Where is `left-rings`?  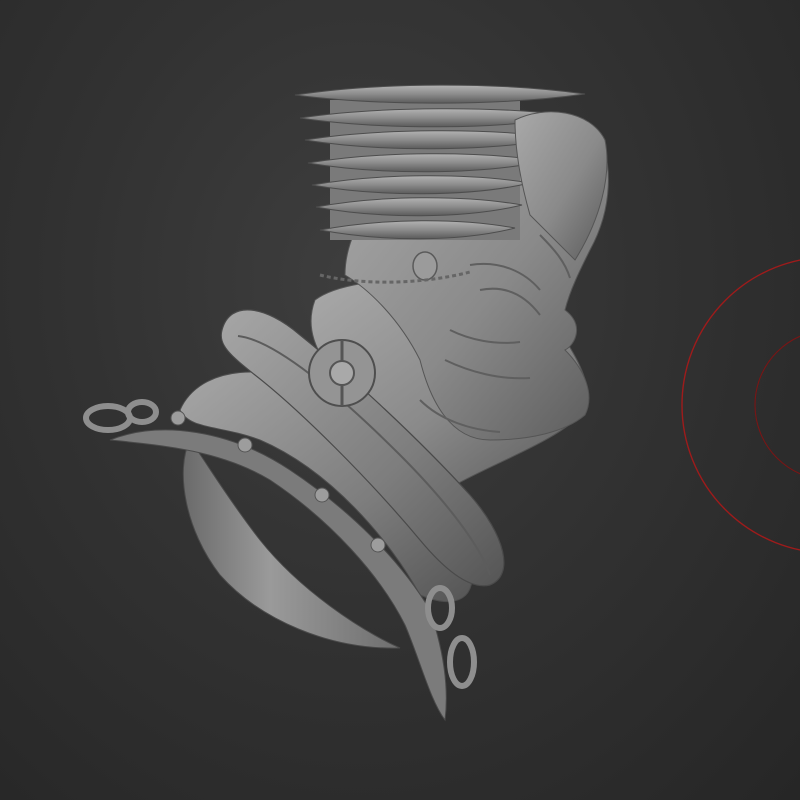
left-rings is located at coordinates (121, 416).